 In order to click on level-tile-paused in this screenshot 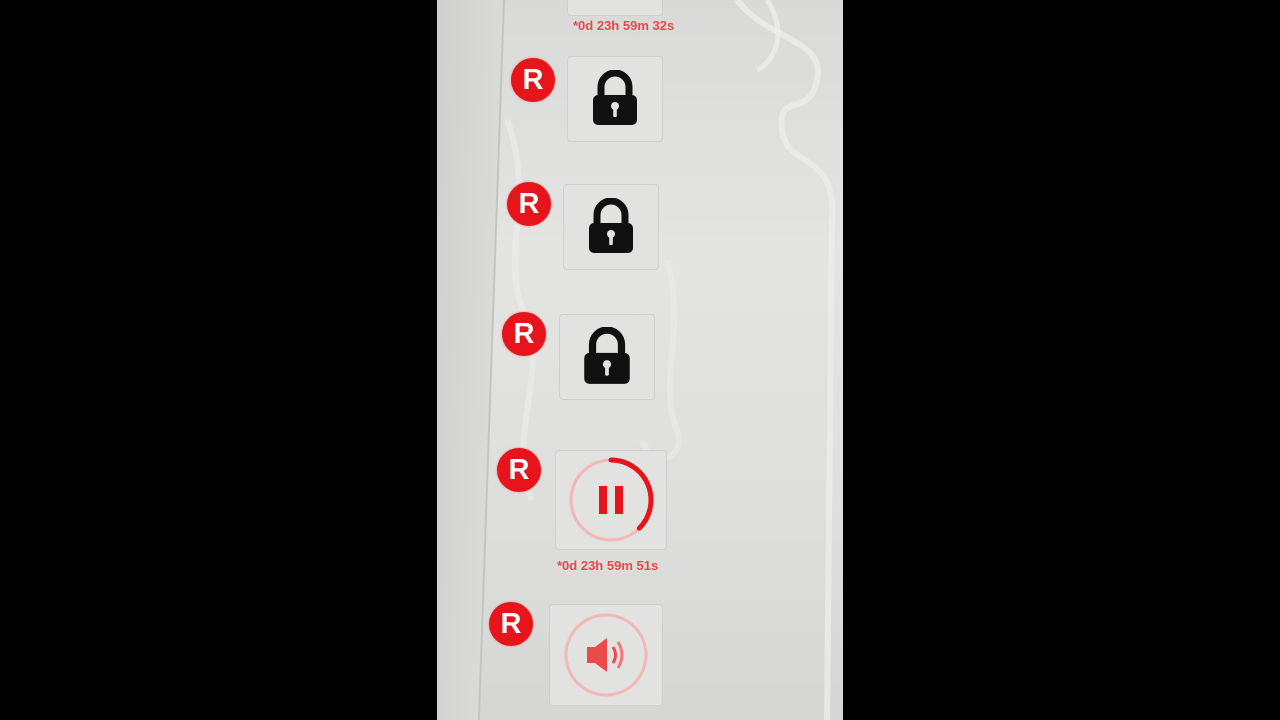, I will do `click(611, 500)`.